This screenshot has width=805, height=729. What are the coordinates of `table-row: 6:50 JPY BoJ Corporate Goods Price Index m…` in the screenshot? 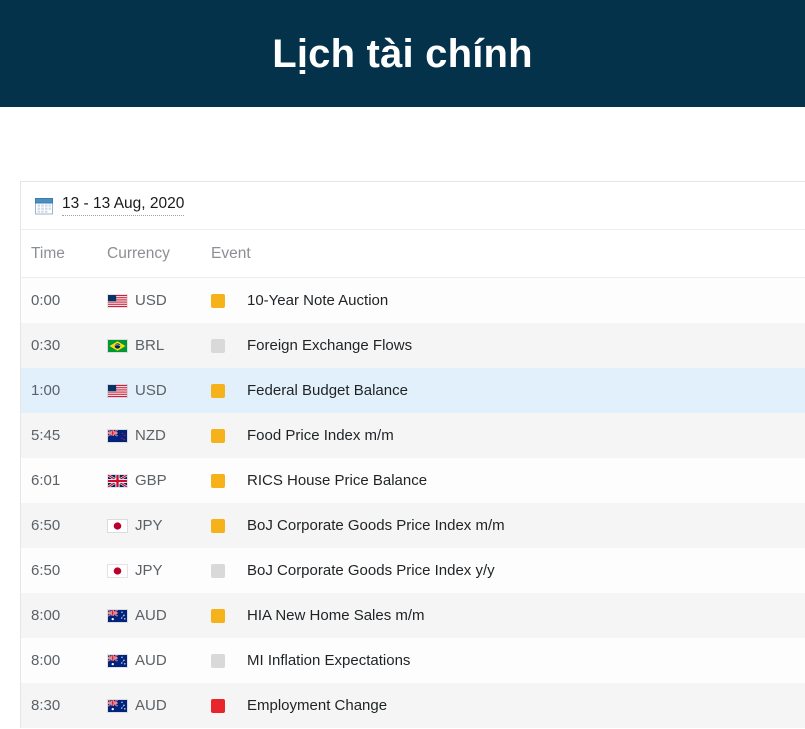 It's located at (413, 525).